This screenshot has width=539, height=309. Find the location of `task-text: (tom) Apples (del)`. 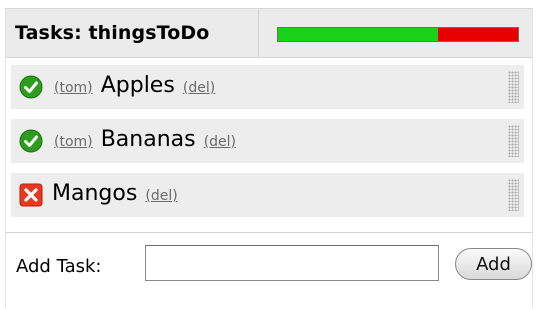

task-text: (tom) Apples (del) is located at coordinates (134, 85).